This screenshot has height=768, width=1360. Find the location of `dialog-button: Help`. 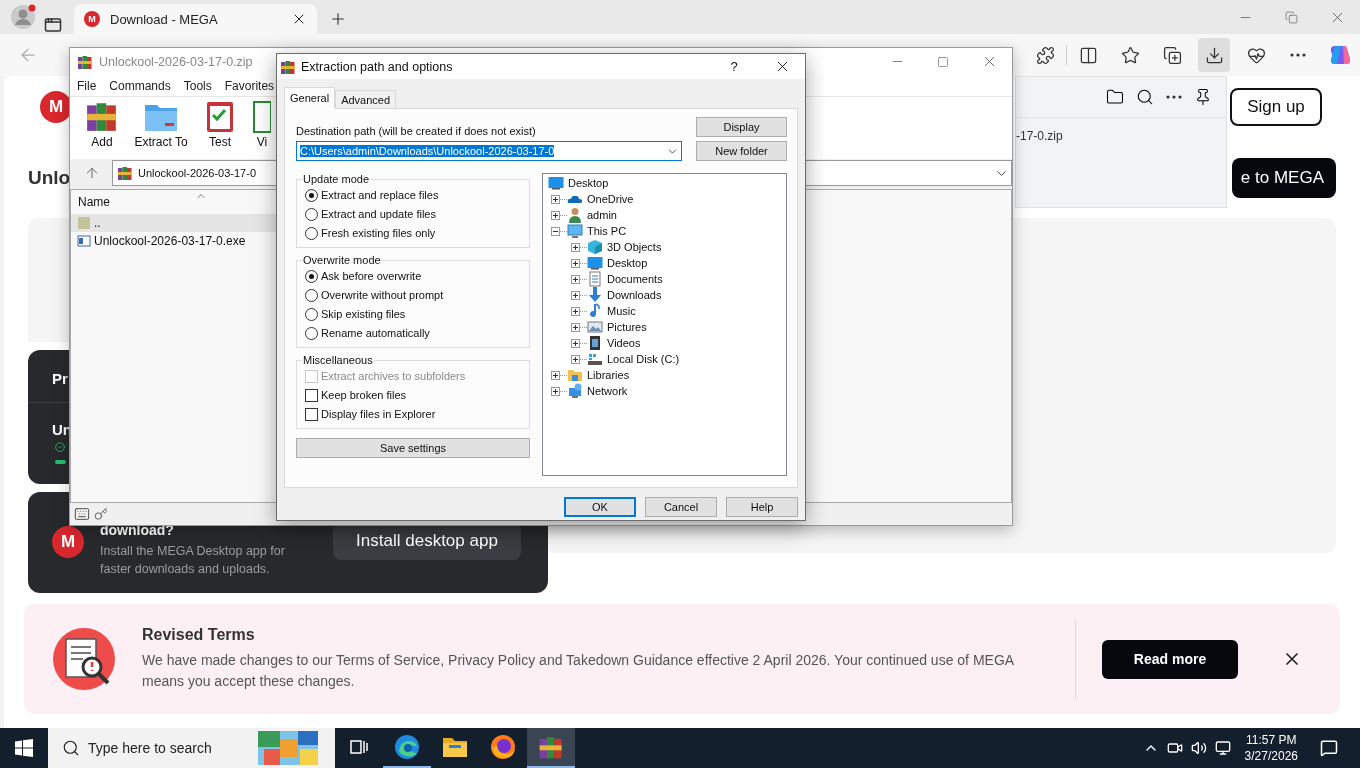

dialog-button: Help is located at coordinates (762, 507).